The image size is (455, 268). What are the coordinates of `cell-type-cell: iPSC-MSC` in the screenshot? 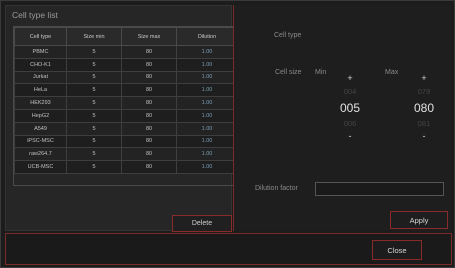 It's located at (40, 141).